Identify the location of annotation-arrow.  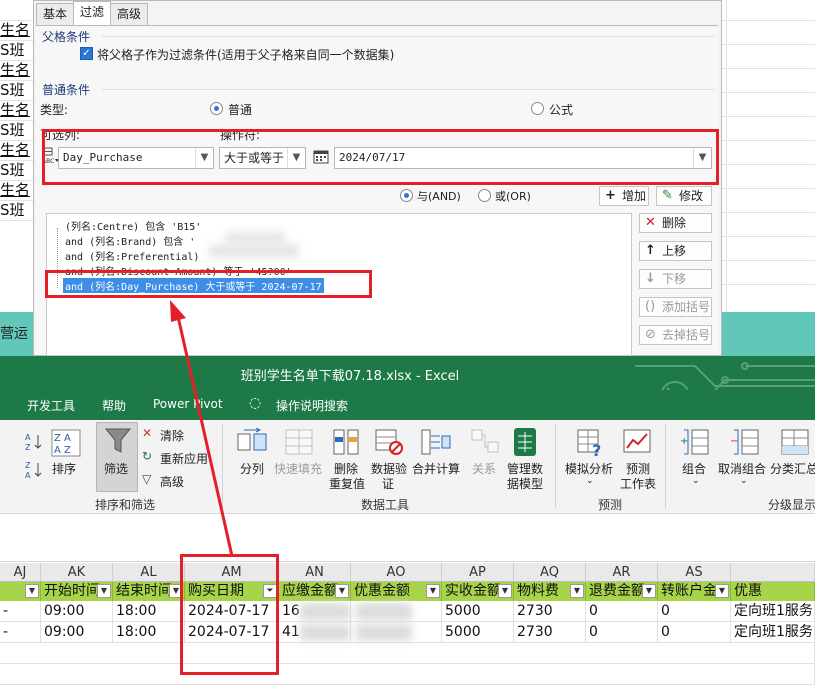
(202, 428).